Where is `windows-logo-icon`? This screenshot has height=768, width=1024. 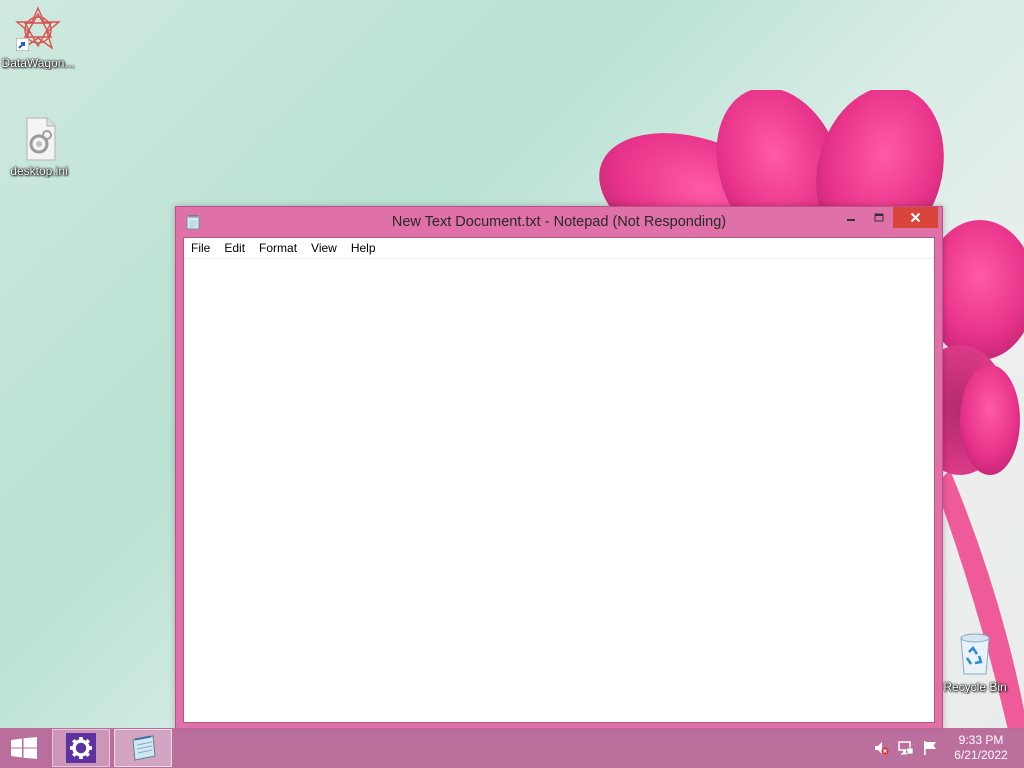
windows-logo-icon is located at coordinates (24, 748).